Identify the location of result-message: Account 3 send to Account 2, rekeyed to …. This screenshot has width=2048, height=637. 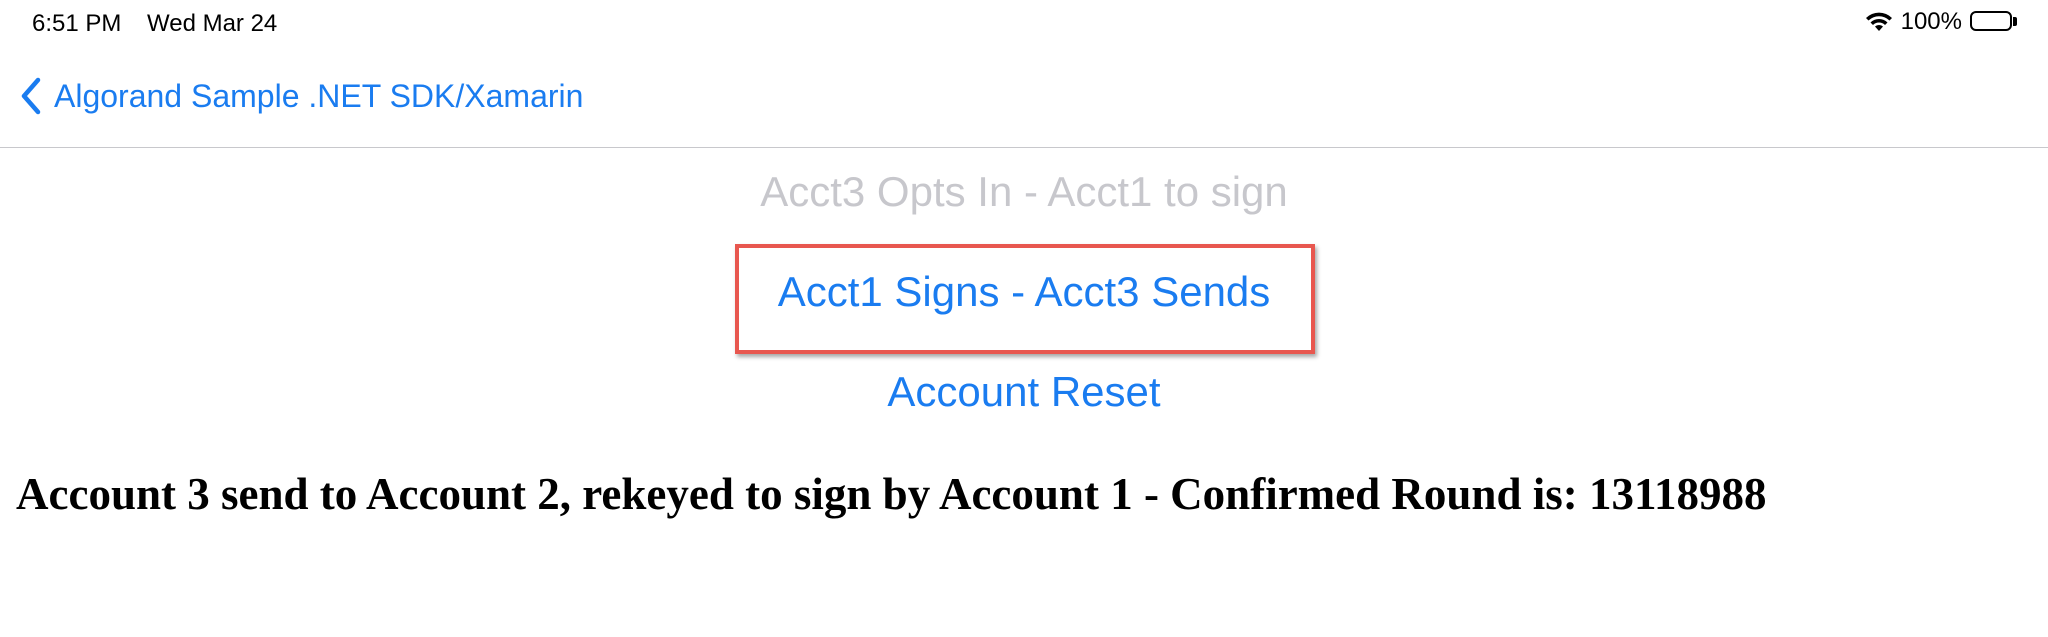
(891, 494).